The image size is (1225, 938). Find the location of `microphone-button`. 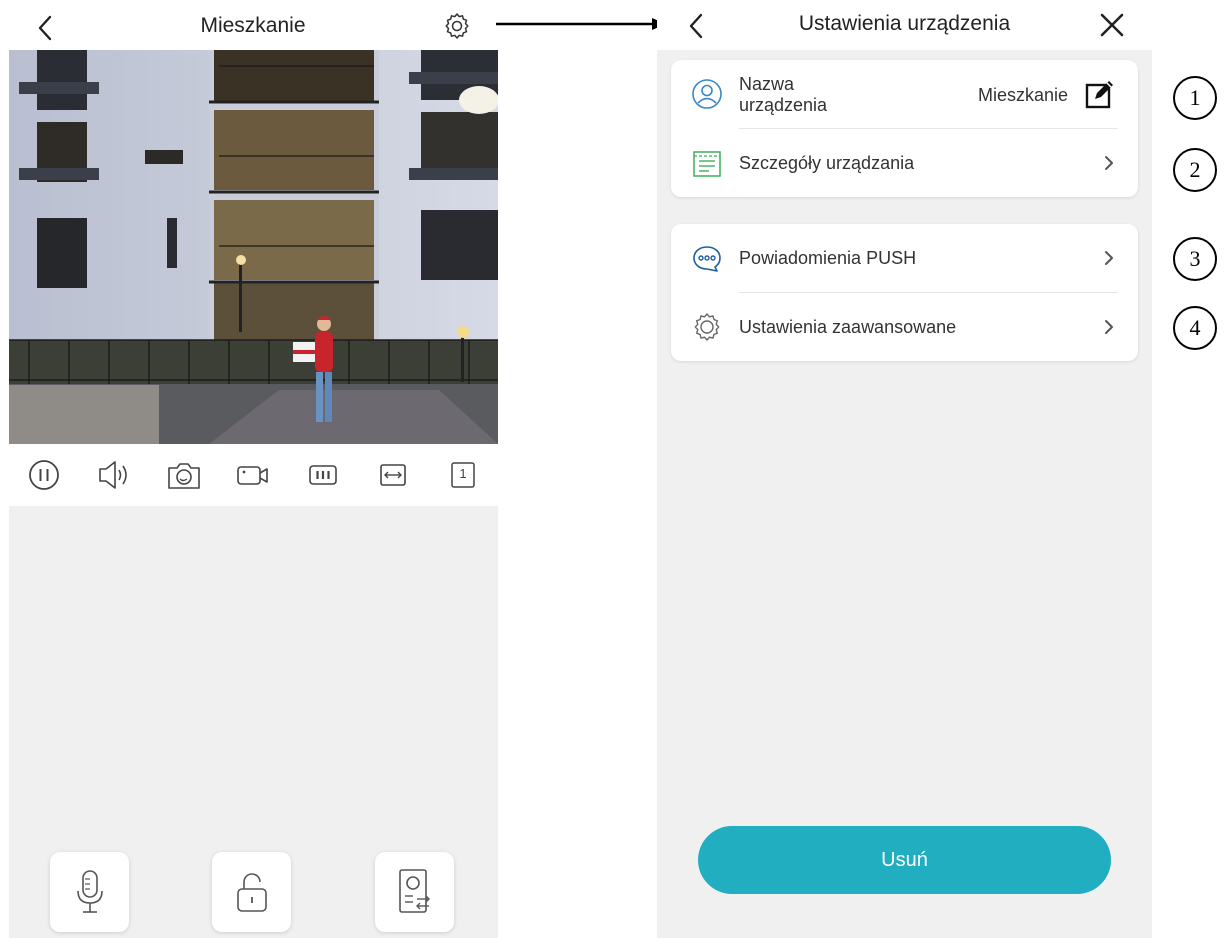

microphone-button is located at coordinates (89, 892).